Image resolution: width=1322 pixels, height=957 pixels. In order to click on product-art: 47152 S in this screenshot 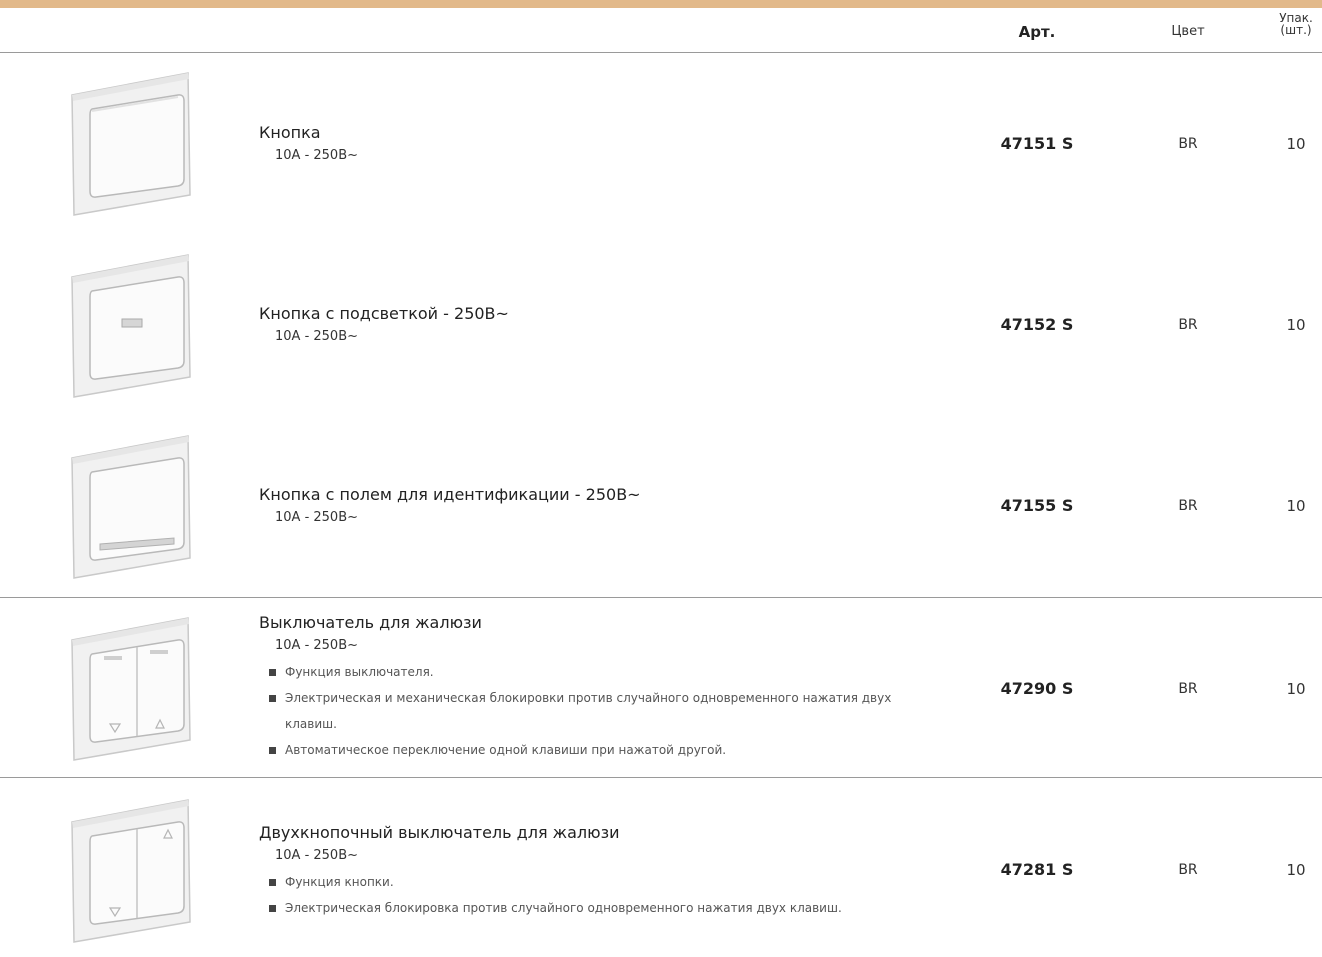, I will do `click(1037, 324)`.